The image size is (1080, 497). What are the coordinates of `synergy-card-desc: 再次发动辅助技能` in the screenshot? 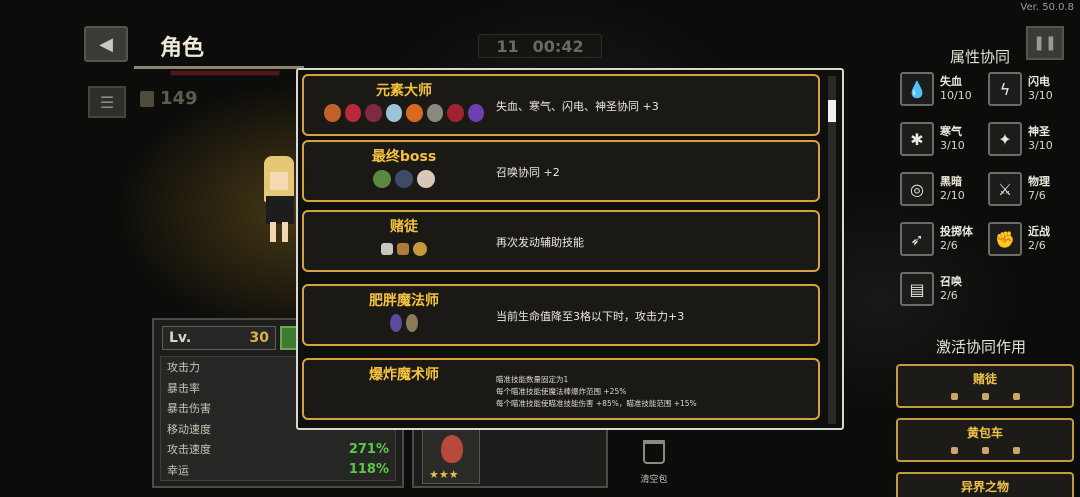 It's located at (540, 242).